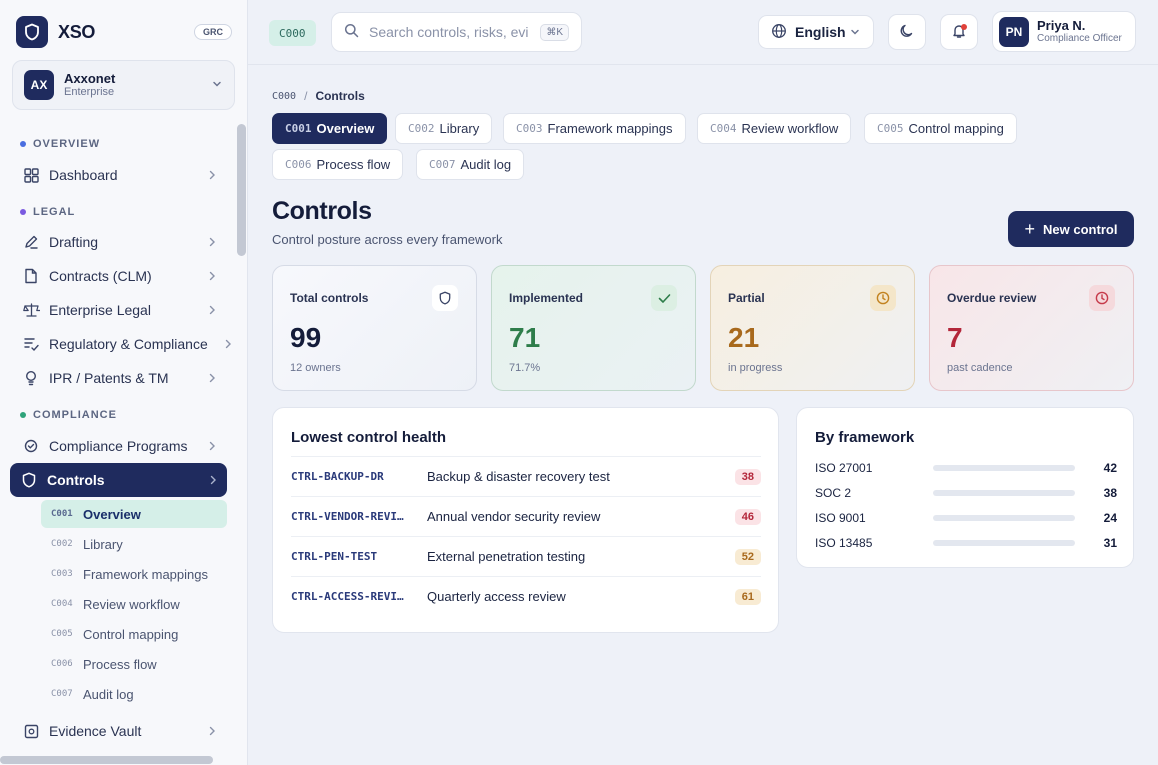 The image size is (1158, 765). I want to click on health-score-badge: 38, so click(747, 476).